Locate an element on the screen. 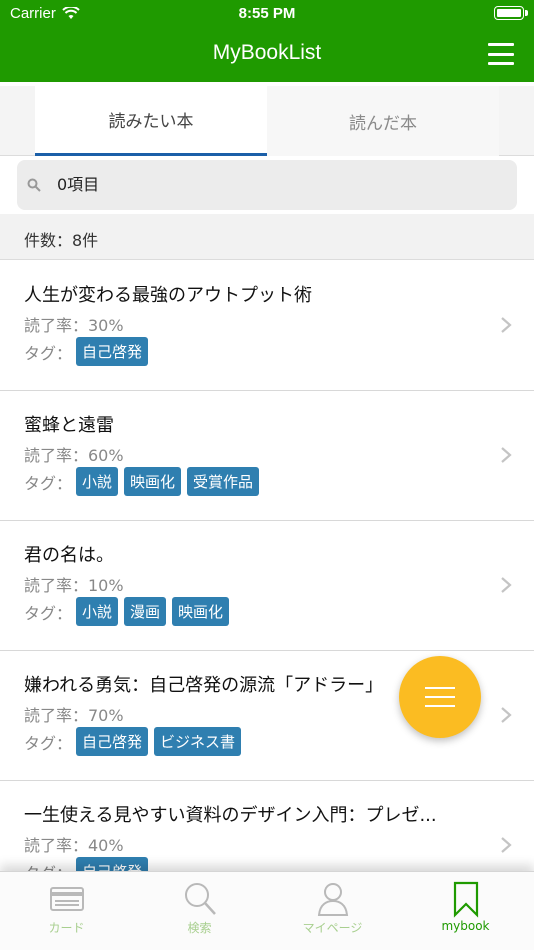 Image resolution: width=534 pixels, height=950 pixels. app-title: MyBookList is located at coordinates (267, 52).